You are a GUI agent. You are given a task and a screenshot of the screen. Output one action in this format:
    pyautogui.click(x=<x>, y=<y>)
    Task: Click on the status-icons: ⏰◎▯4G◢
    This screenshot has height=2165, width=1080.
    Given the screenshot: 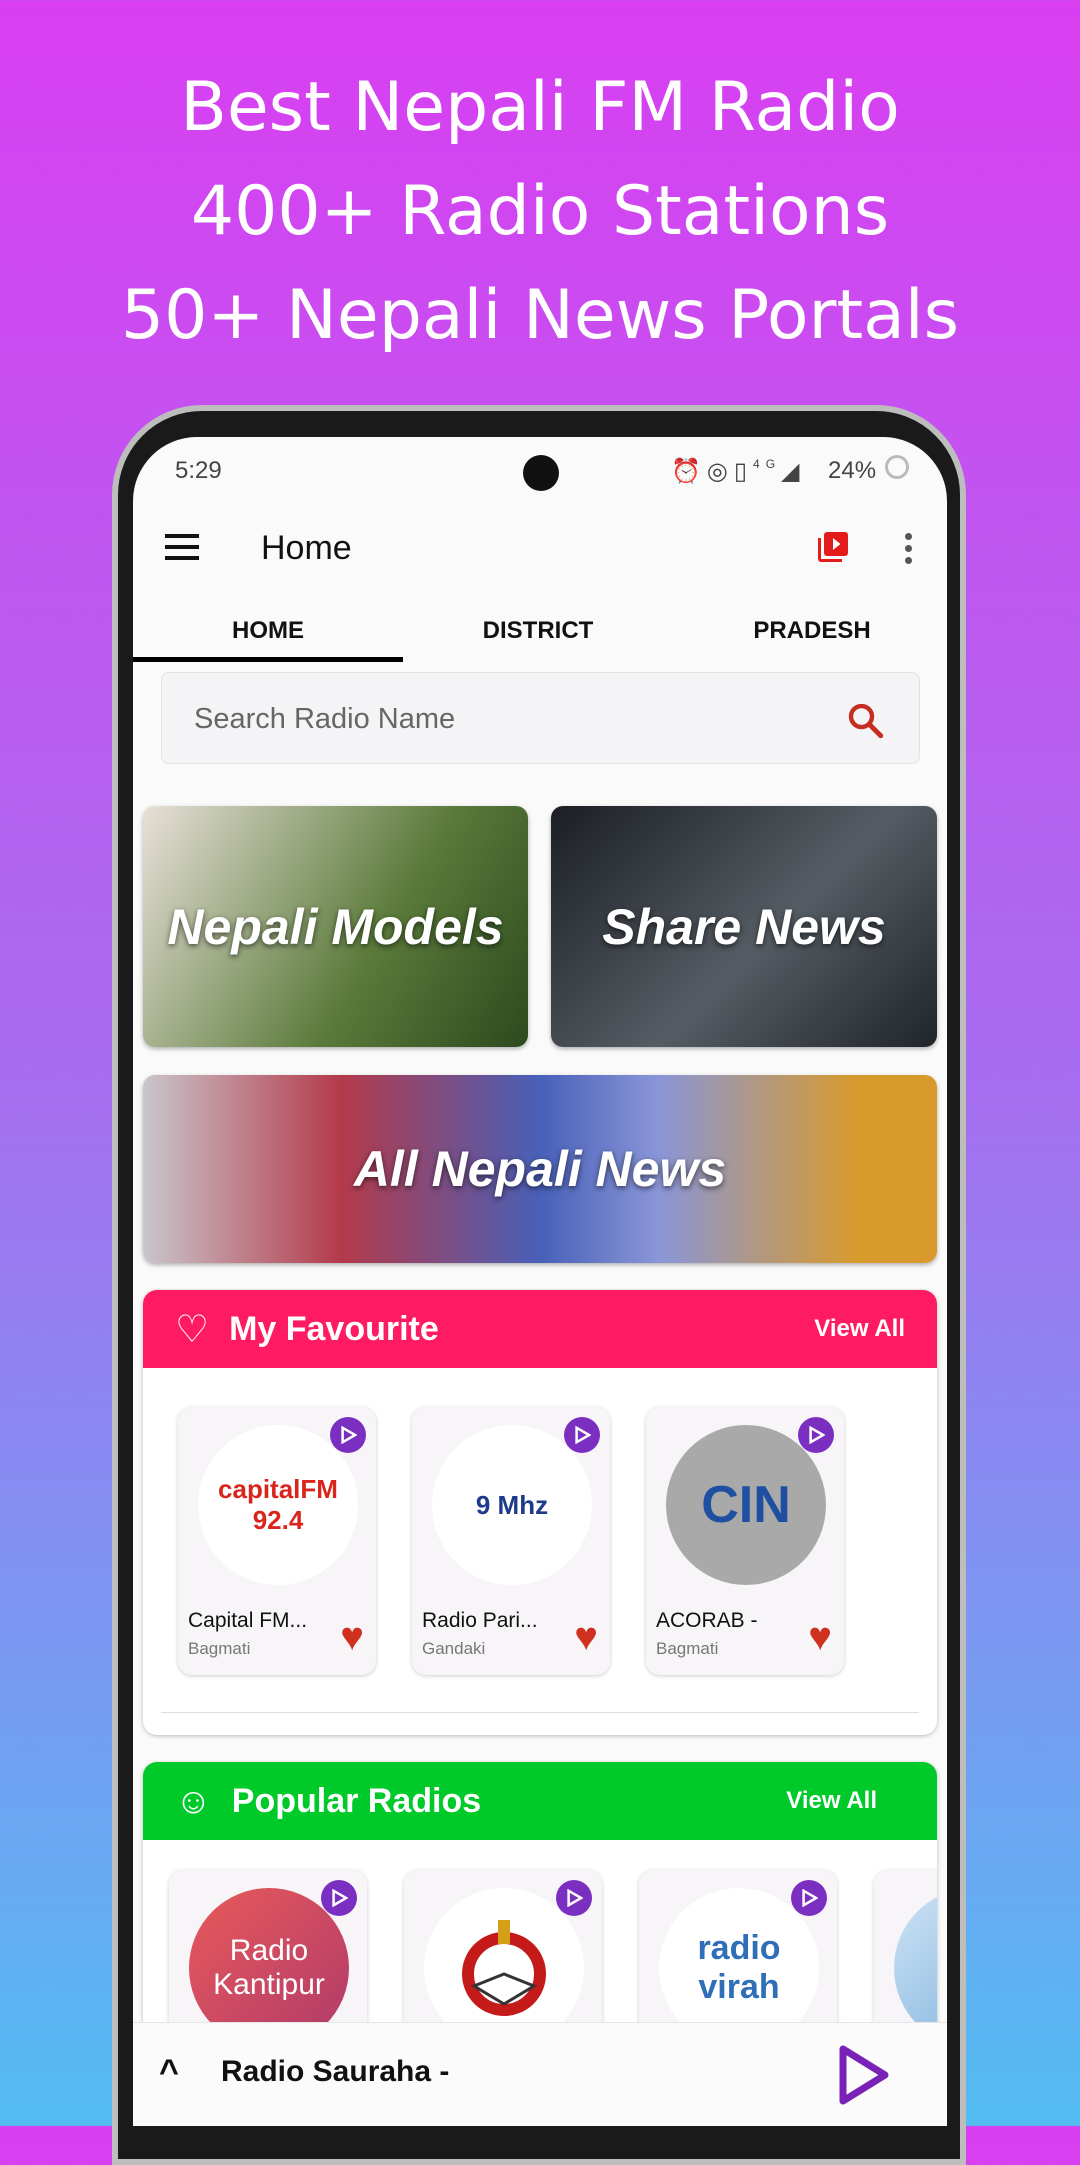 What is the action you would take?
    pyautogui.click(x=738, y=471)
    